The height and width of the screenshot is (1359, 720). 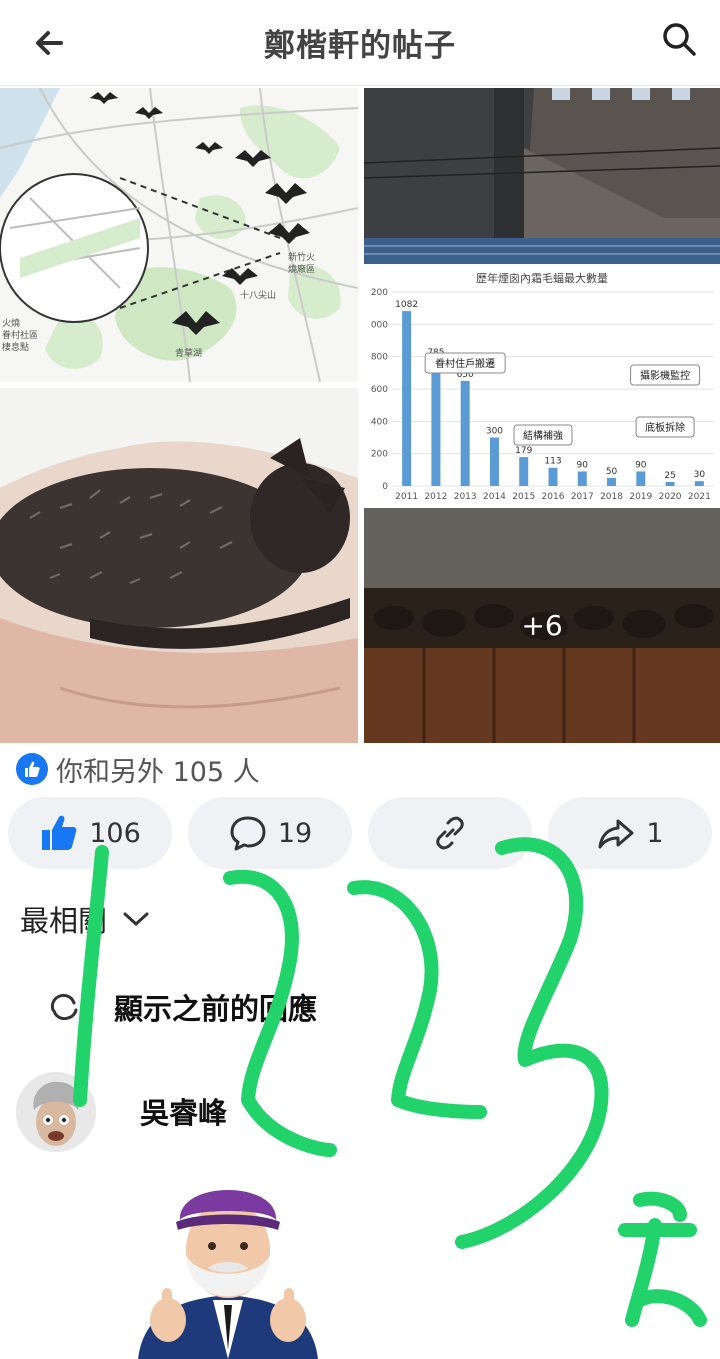 What do you see at coordinates (158, 772) in the screenshot?
I see `reactions-text: 你和另外 105 人` at bounding box center [158, 772].